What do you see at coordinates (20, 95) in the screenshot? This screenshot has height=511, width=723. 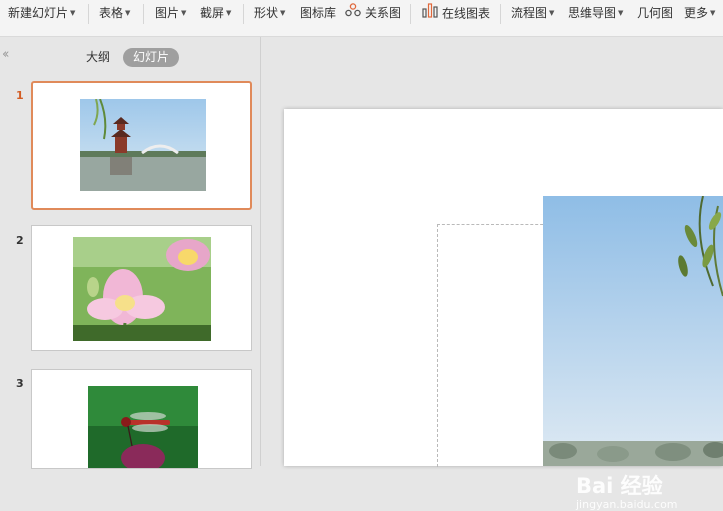 I see `slide-number: 1` at bounding box center [20, 95].